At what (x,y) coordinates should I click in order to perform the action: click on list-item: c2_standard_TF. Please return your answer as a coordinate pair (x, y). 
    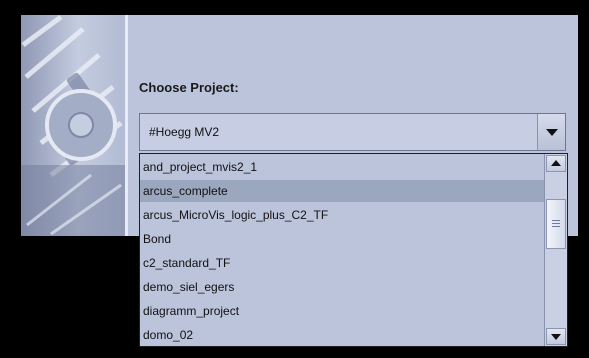
    Looking at the image, I should click on (342, 263).